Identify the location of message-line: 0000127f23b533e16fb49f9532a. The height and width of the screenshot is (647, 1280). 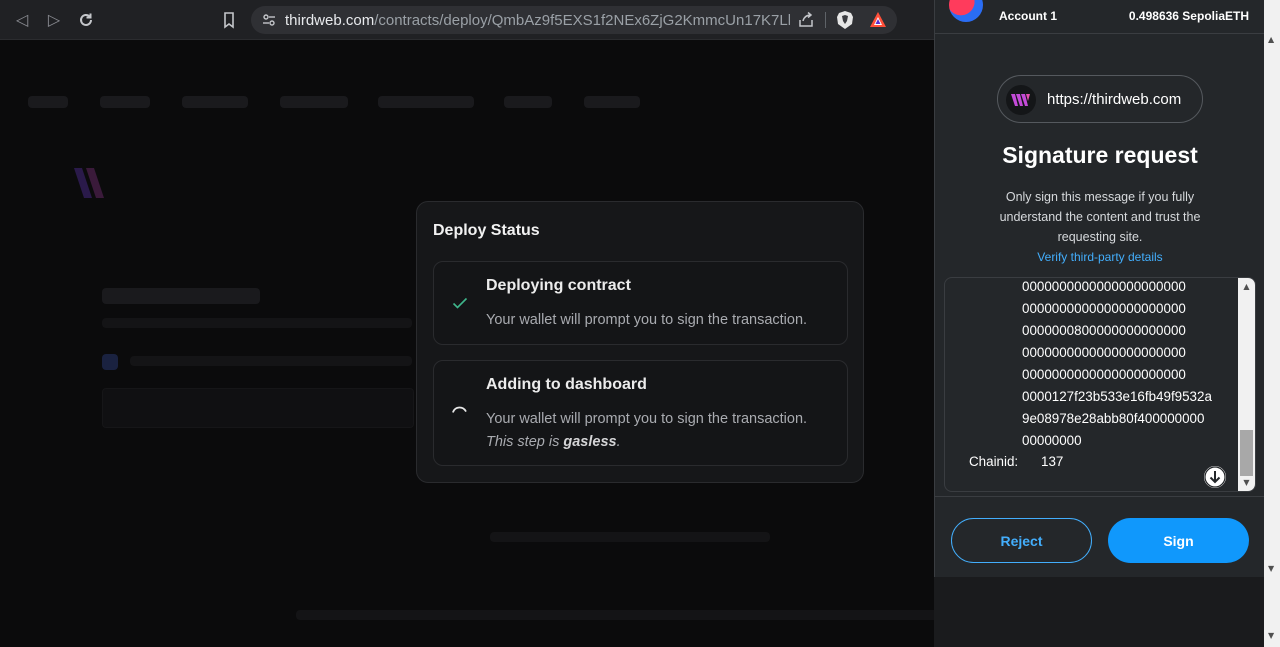
(1117, 396).